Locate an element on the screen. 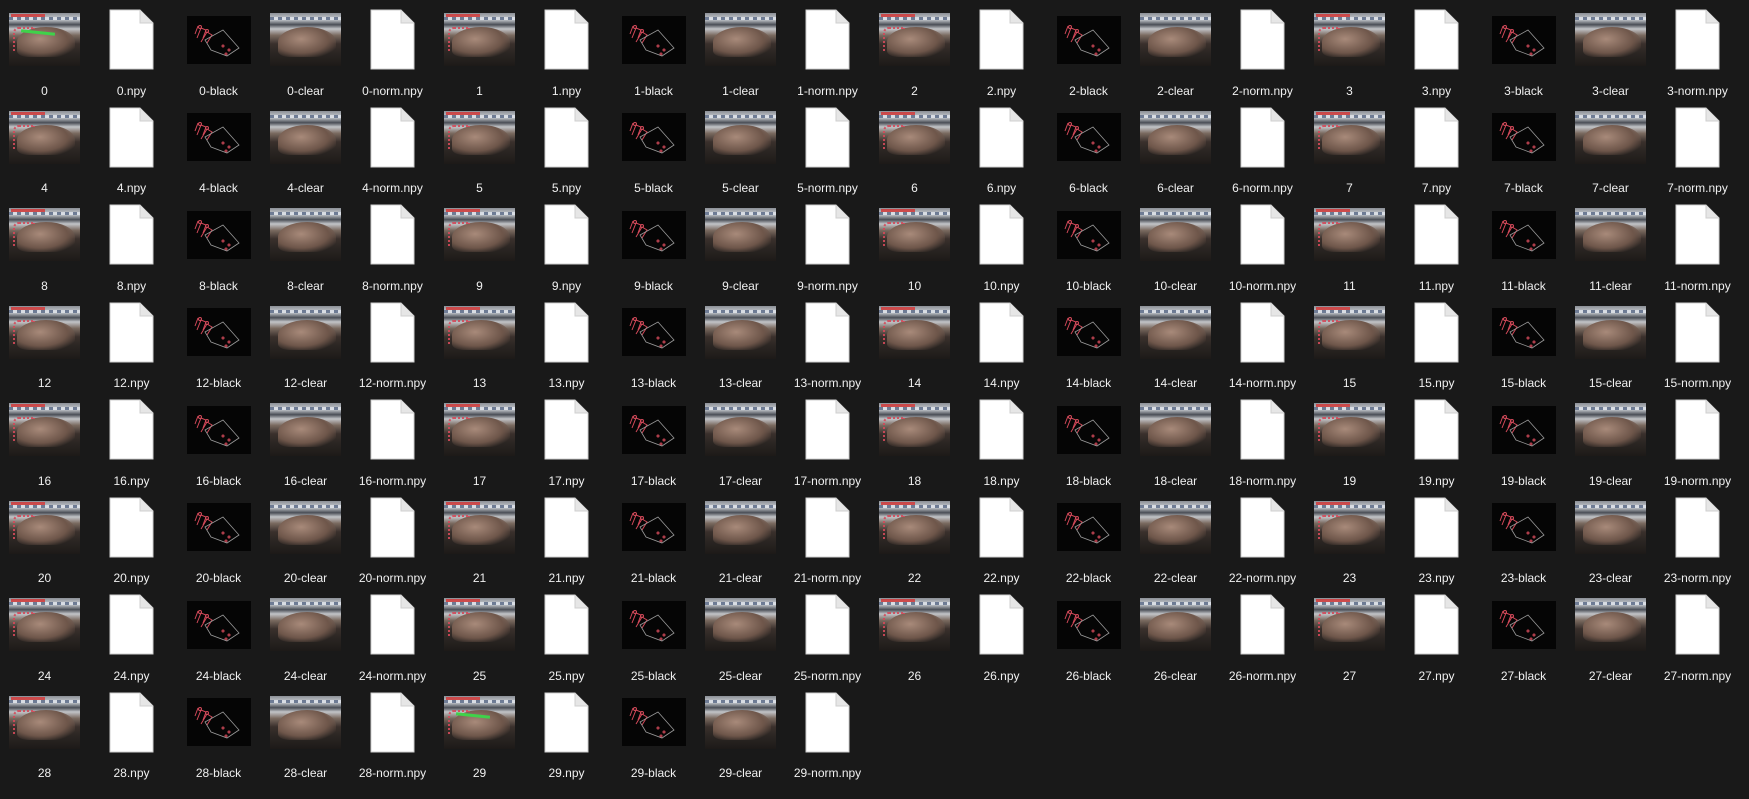 This screenshot has height=799, width=1749. image-file-item: 25 is located at coordinates (479, 634).